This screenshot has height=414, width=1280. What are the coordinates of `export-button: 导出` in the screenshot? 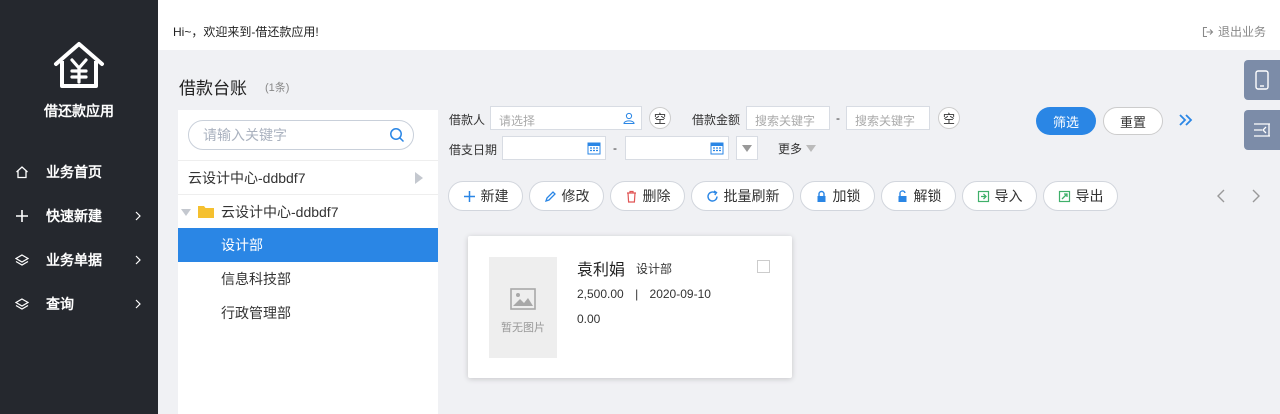 It's located at (1080, 196).